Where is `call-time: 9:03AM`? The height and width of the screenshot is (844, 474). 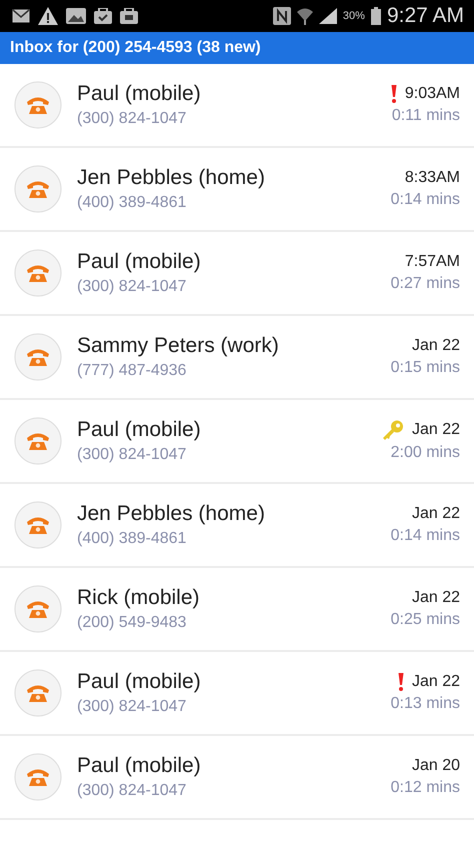
call-time: 9:03AM is located at coordinates (432, 94).